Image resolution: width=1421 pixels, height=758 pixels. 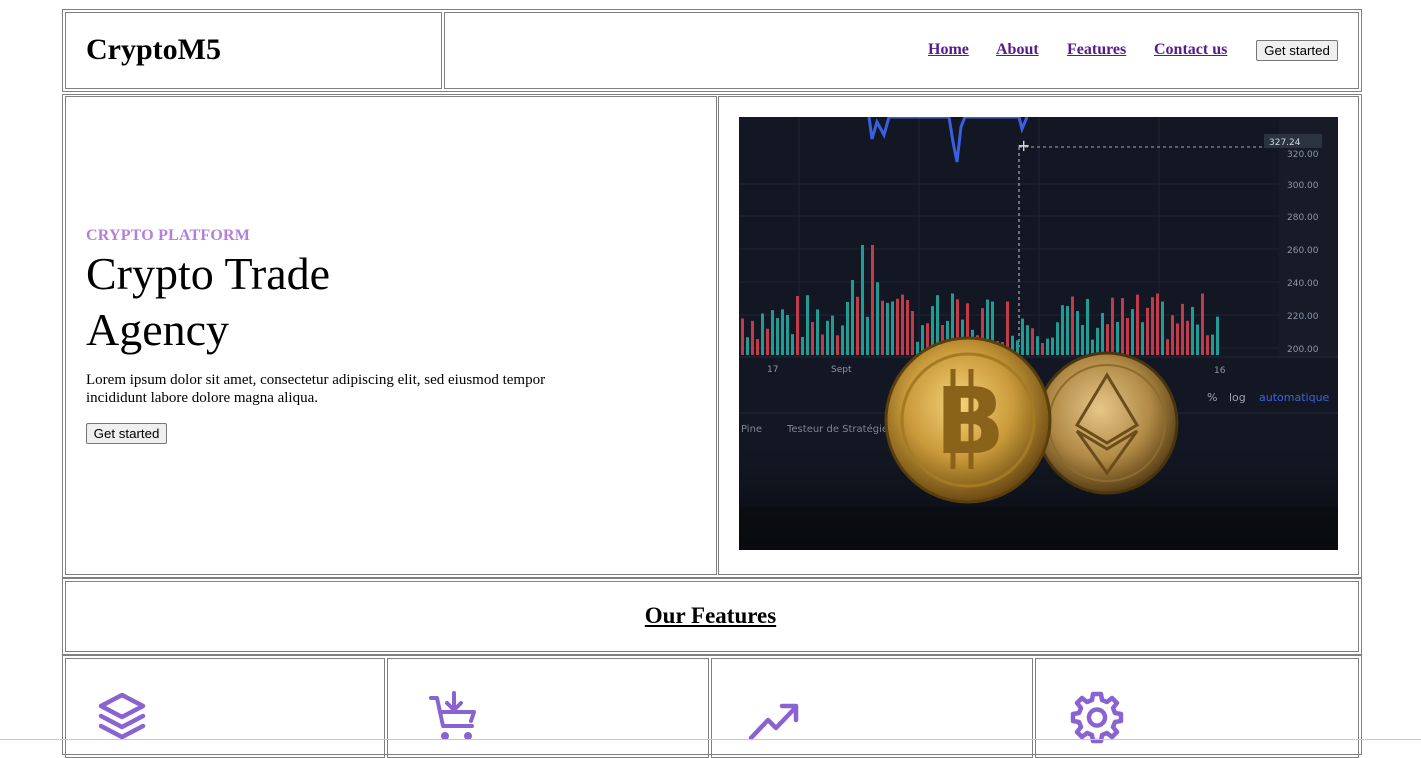 What do you see at coordinates (1303, 218) in the screenshot?
I see `svg-text: 280.00` at bounding box center [1303, 218].